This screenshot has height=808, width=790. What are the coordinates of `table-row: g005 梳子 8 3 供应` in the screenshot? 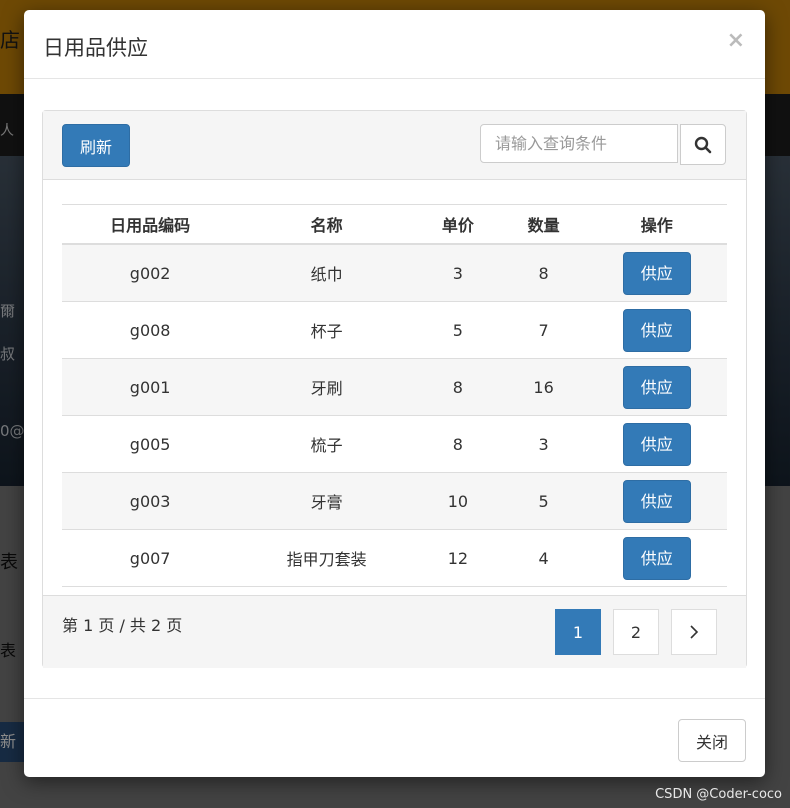 It's located at (394, 444).